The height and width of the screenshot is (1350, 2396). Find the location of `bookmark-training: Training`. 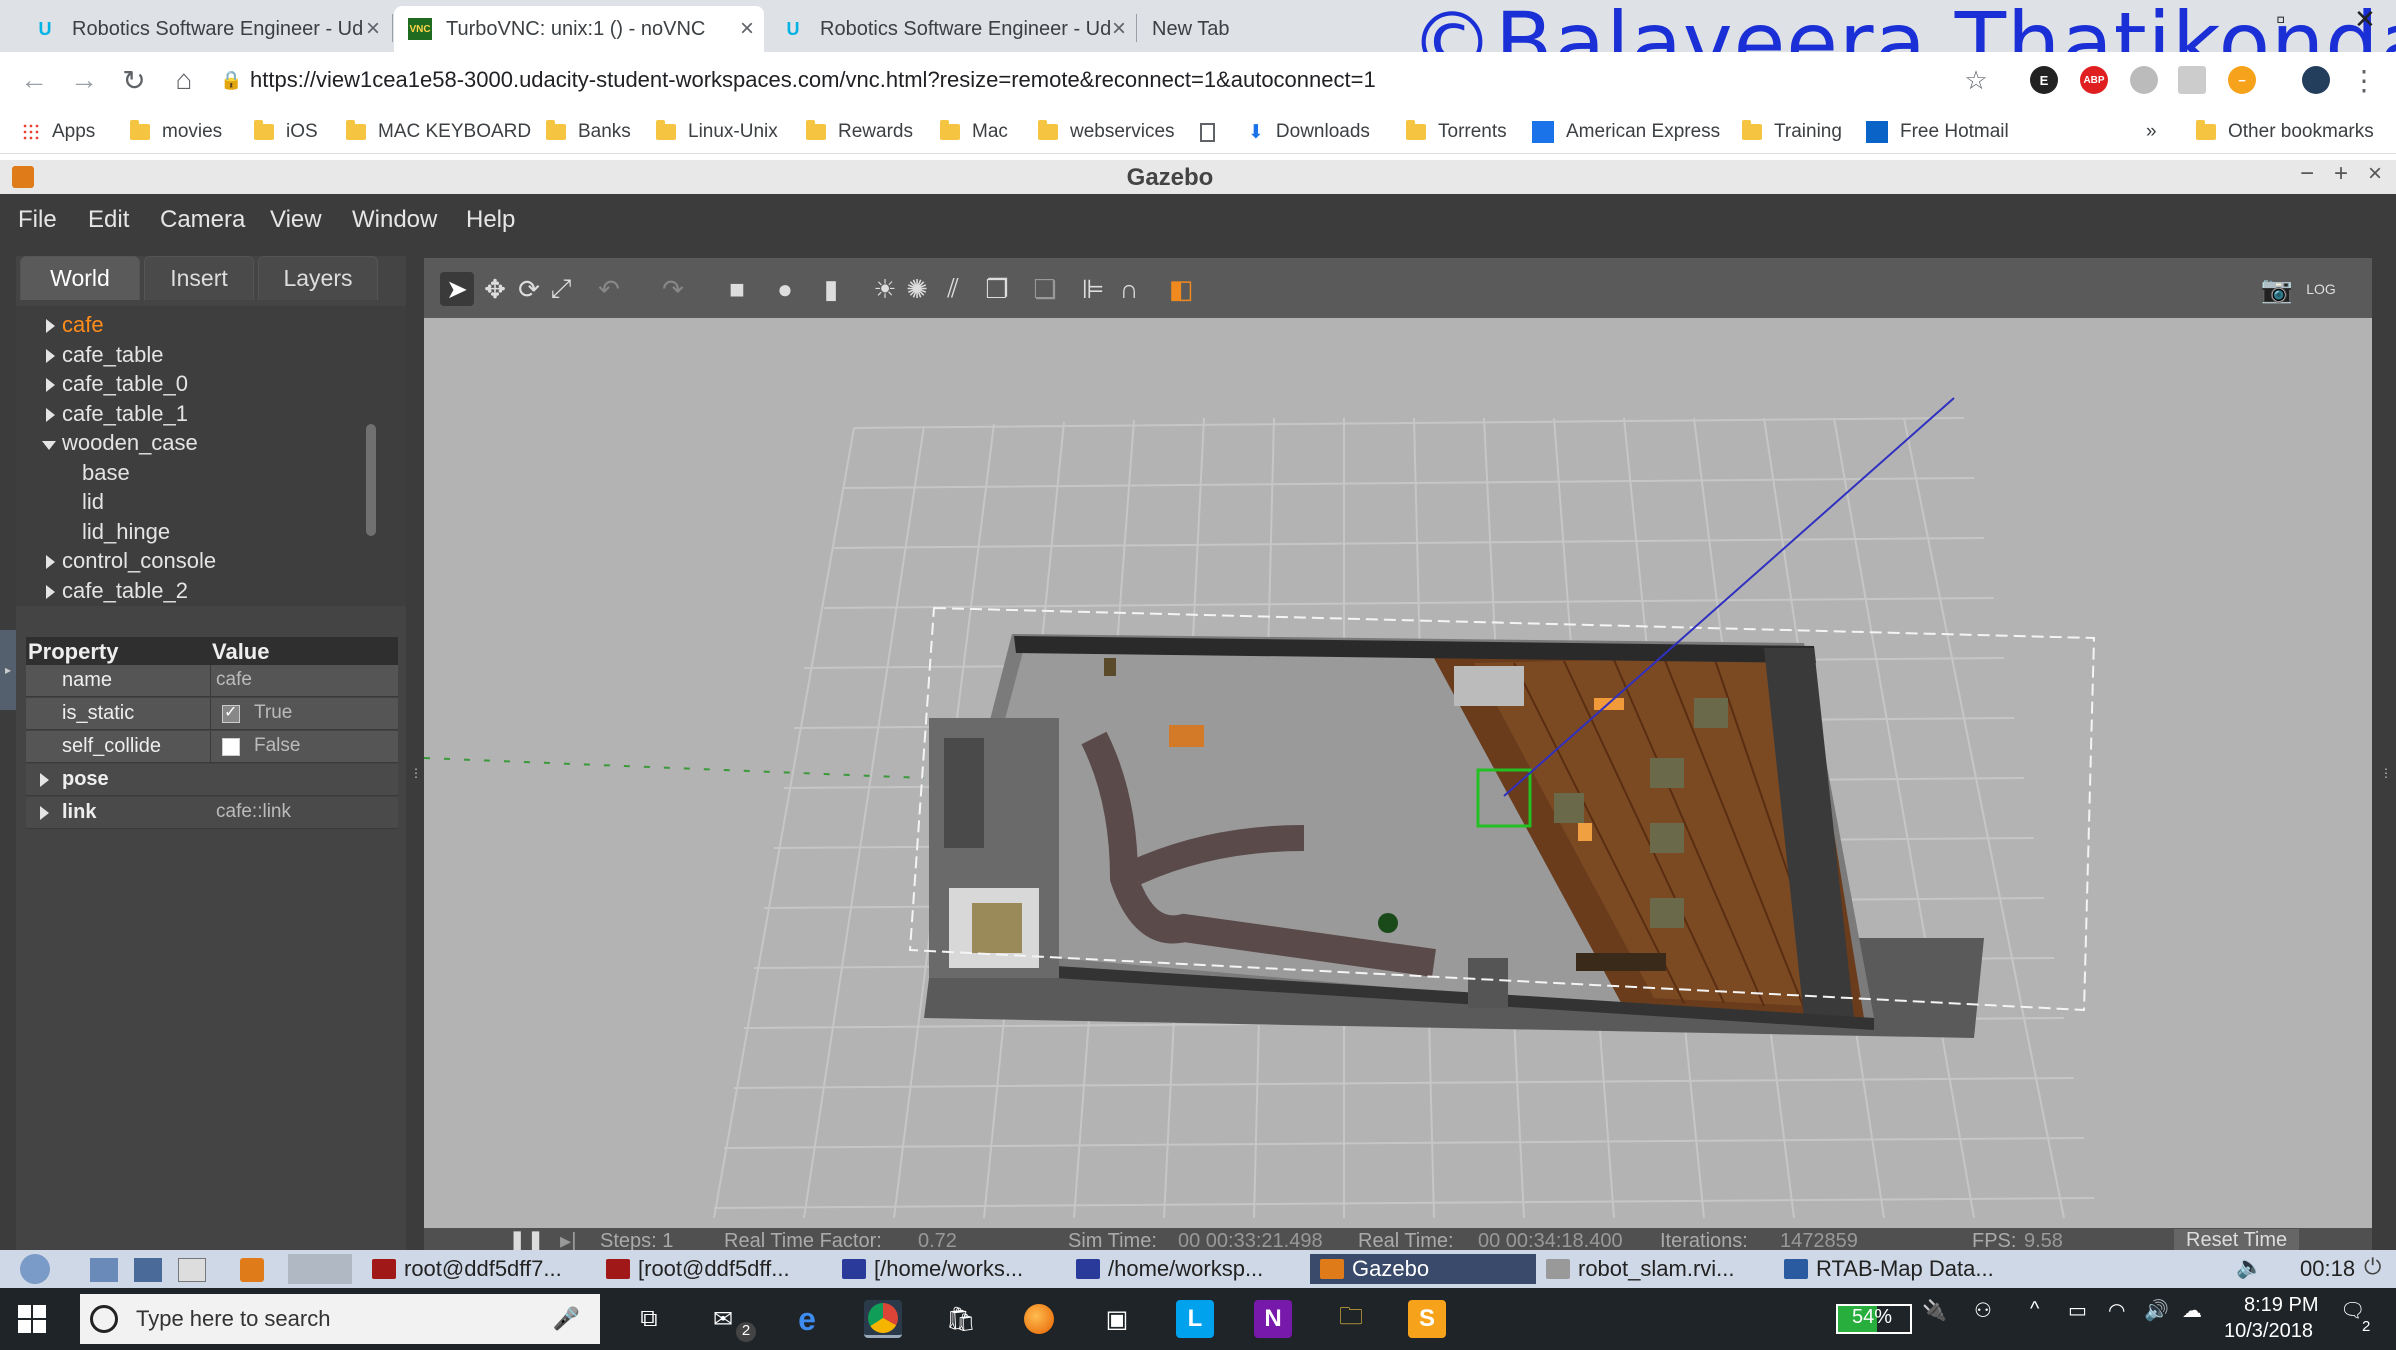

bookmark-training: Training is located at coordinates (1792, 132).